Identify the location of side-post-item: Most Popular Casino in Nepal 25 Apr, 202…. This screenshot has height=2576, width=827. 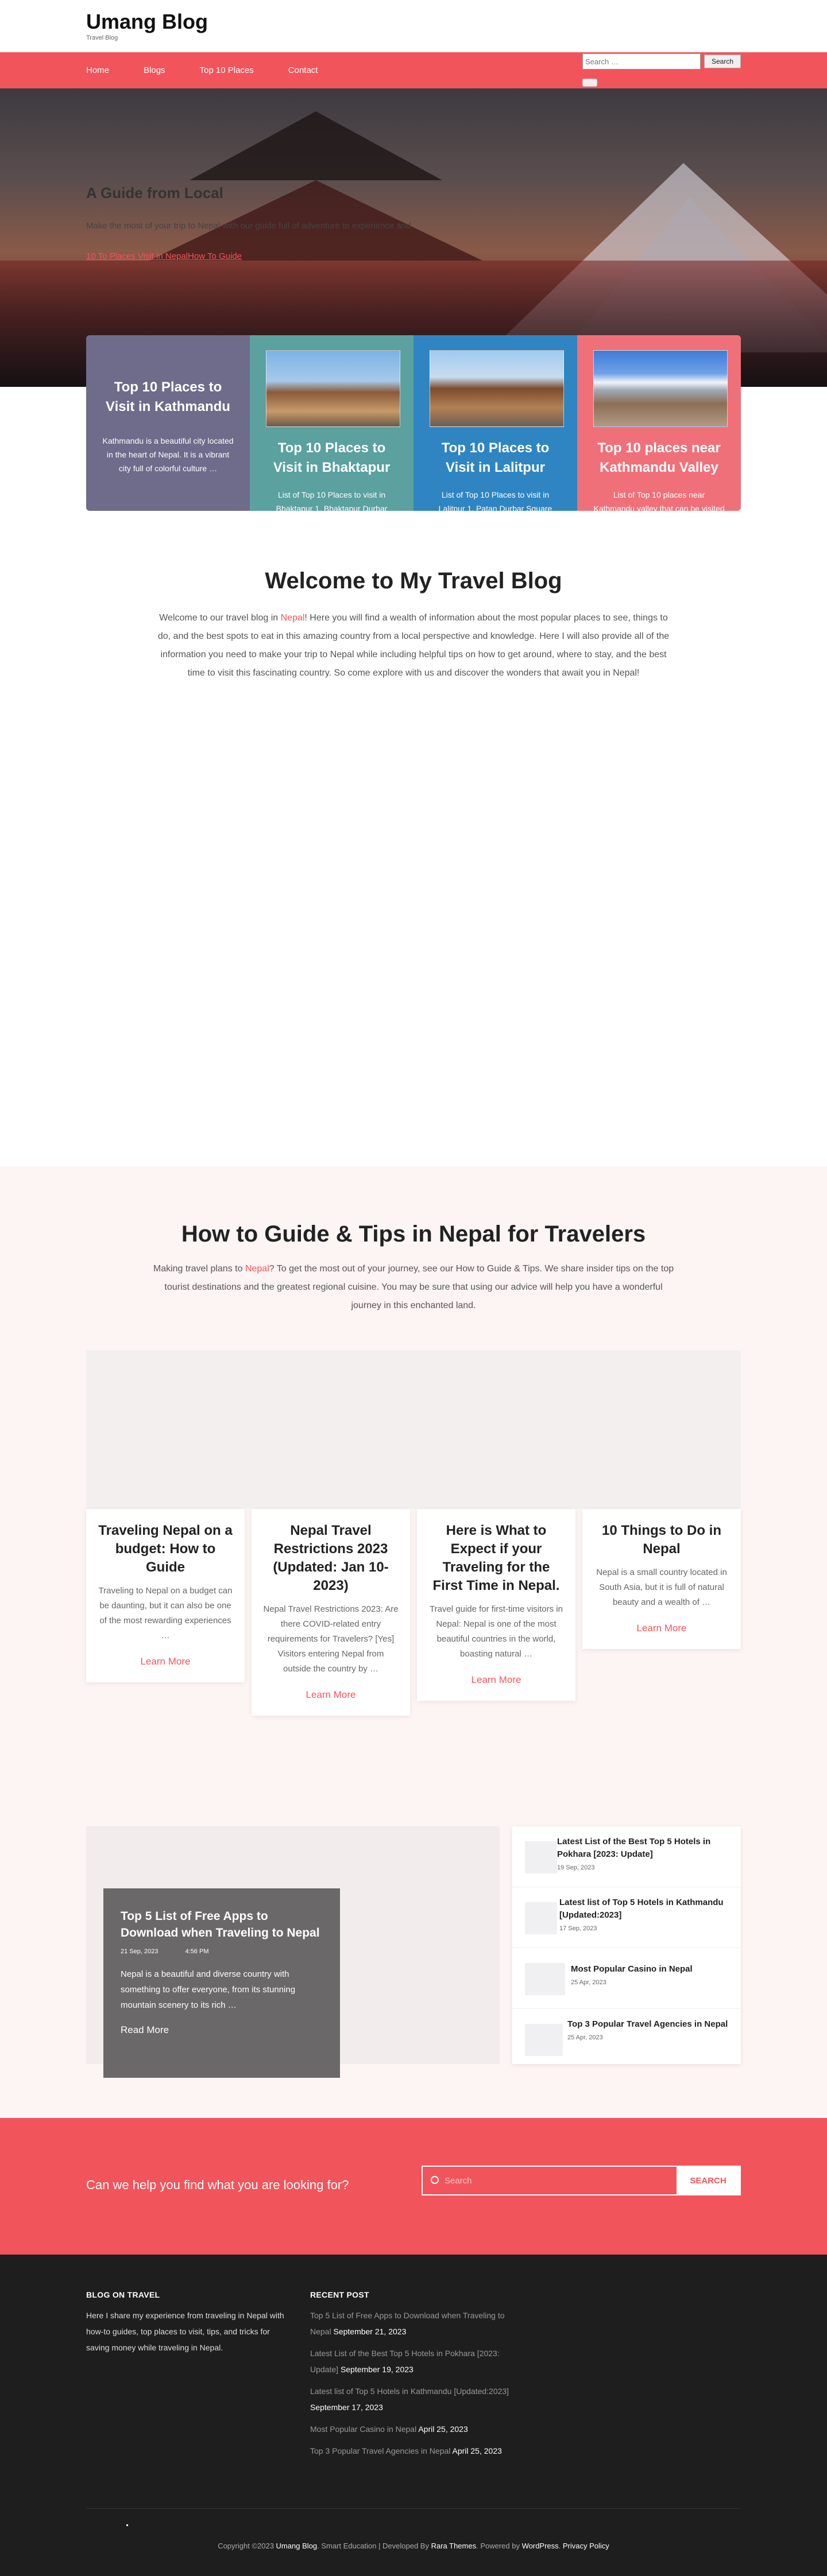
(626, 1978).